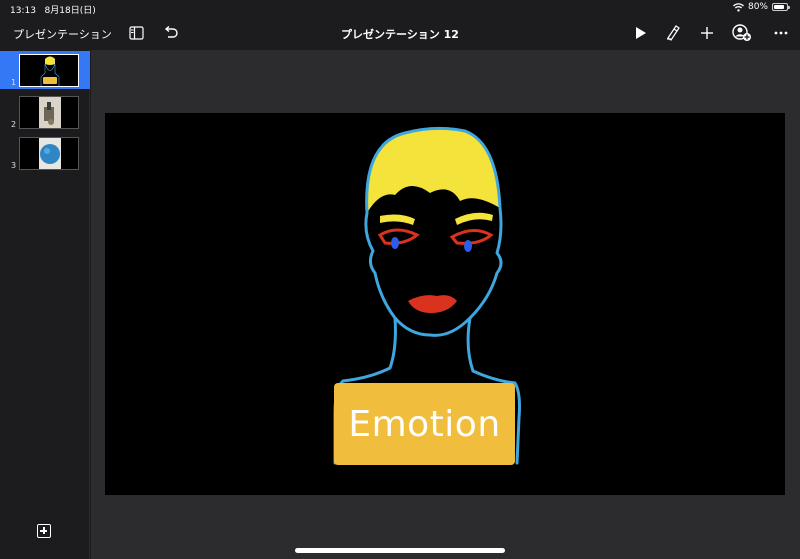 The height and width of the screenshot is (559, 800). I want to click on left-eyebrow, so click(397, 219).